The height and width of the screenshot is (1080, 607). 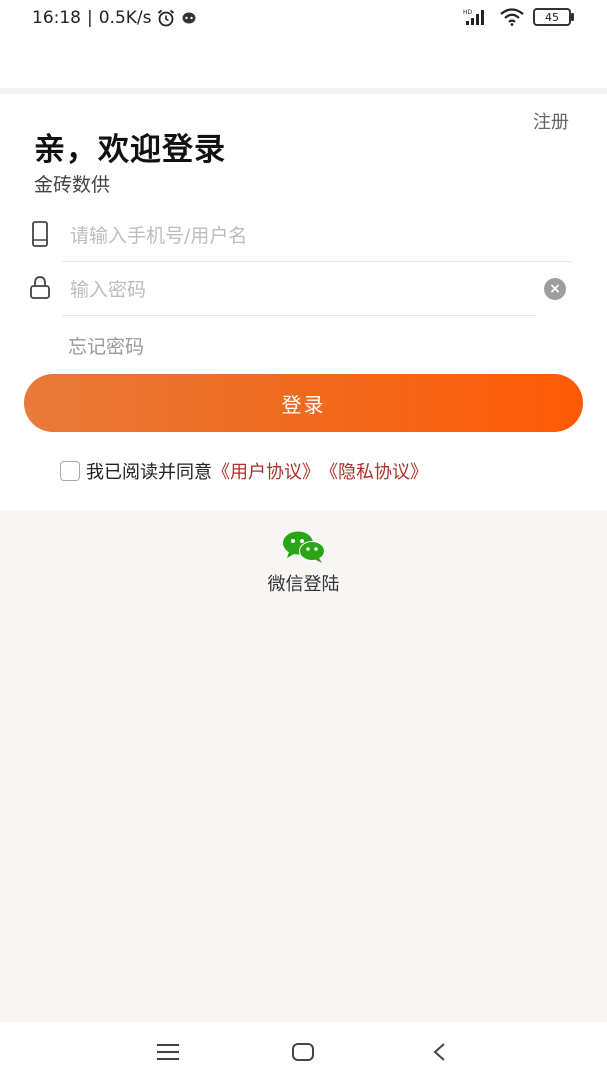 I want to click on wechat-login-label: 微信登陆, so click(x=303, y=583).